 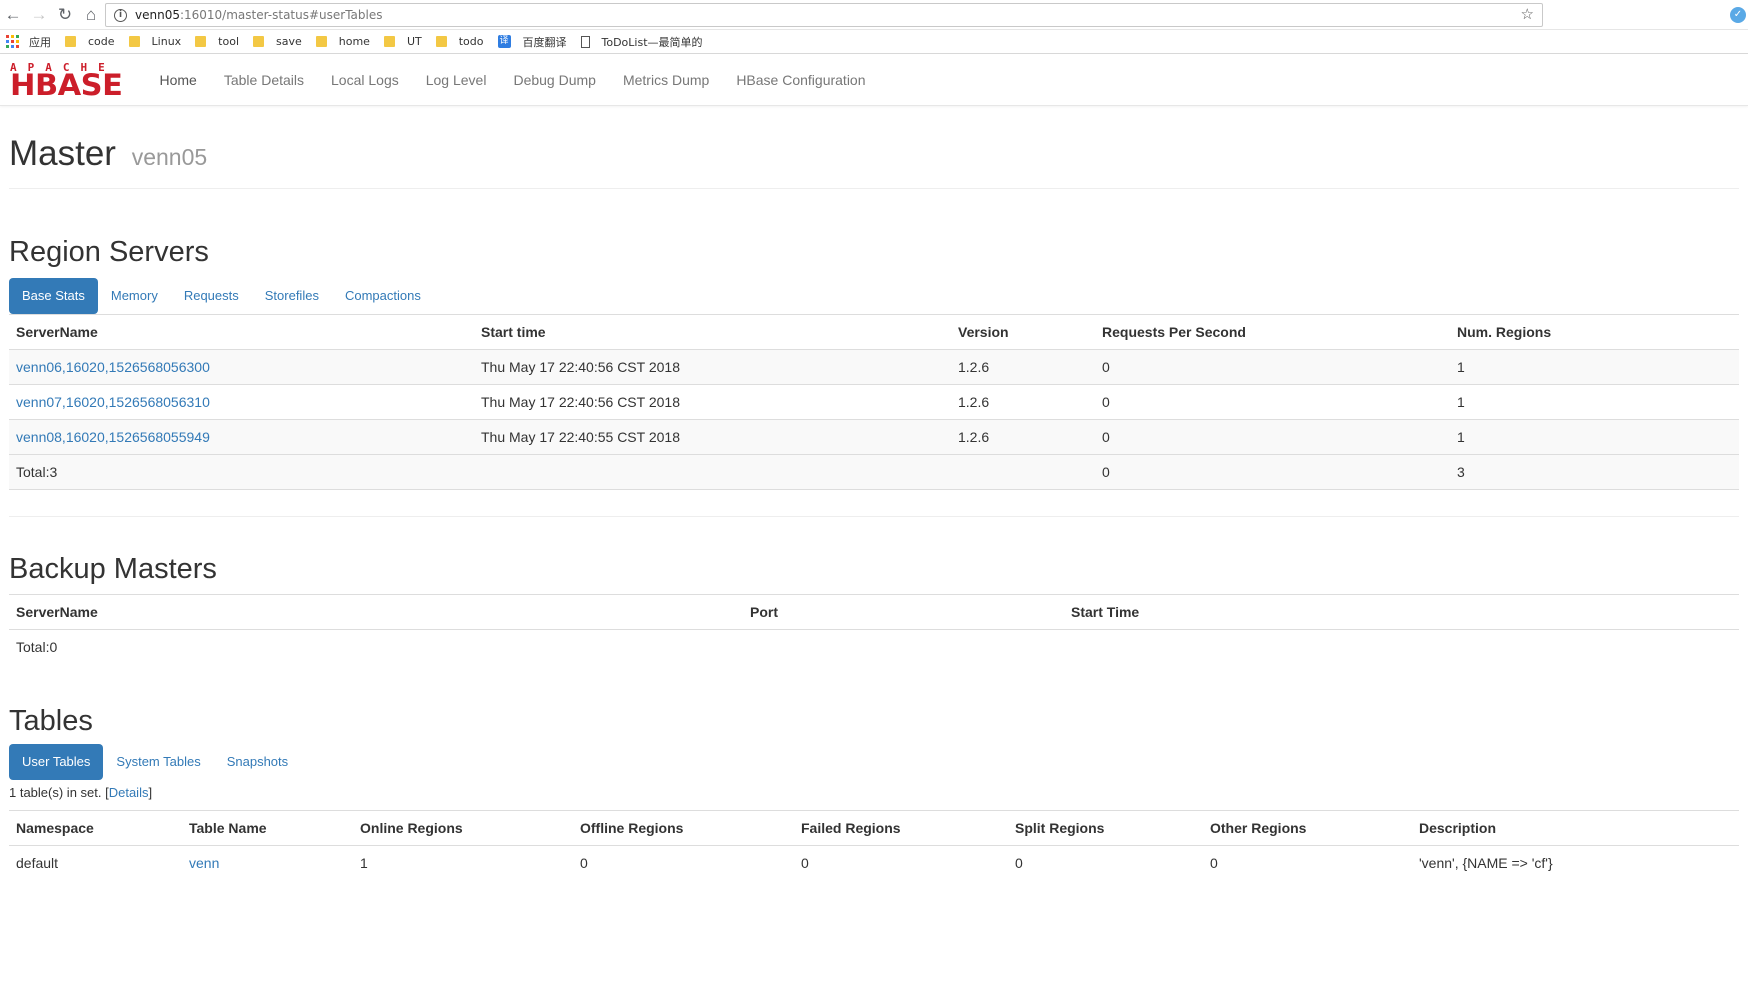 What do you see at coordinates (37, 862) in the screenshot?
I see `table-cell: default` at bounding box center [37, 862].